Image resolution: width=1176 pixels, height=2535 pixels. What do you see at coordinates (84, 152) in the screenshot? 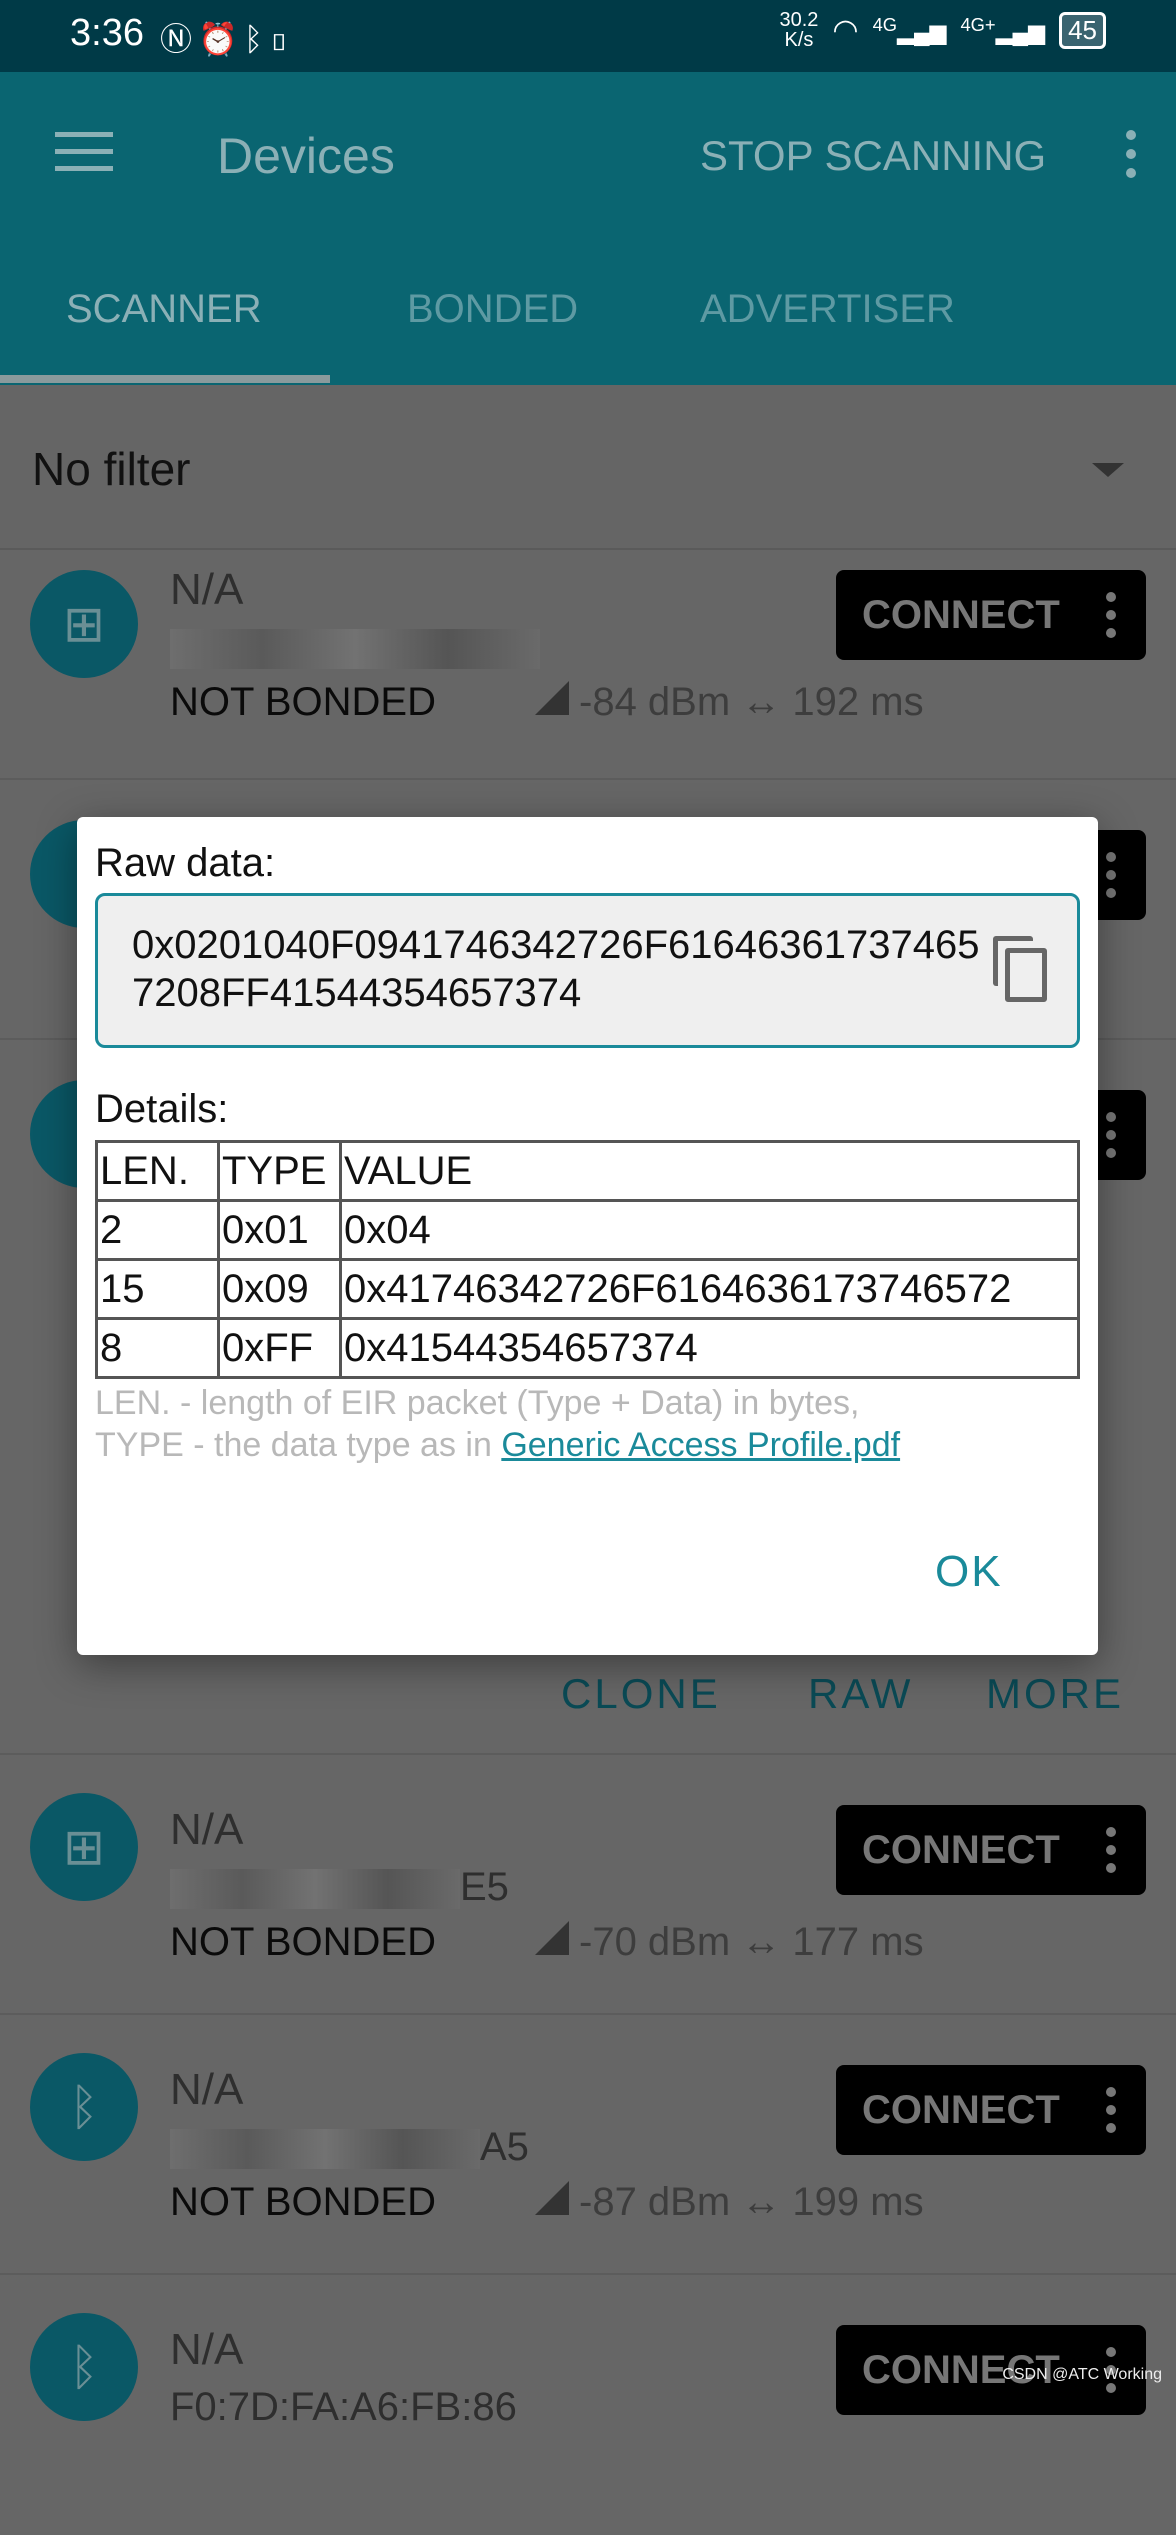
I see `menu-icon` at bounding box center [84, 152].